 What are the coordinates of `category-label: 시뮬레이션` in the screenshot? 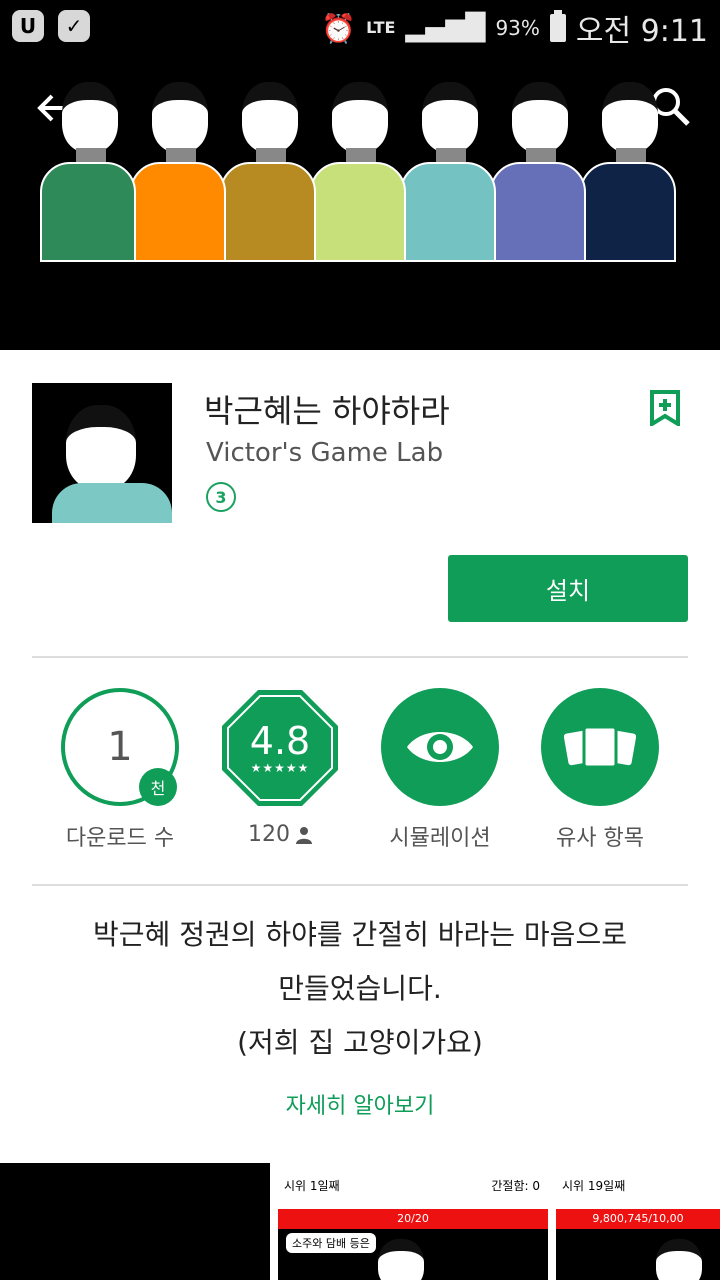 It's located at (440, 838).